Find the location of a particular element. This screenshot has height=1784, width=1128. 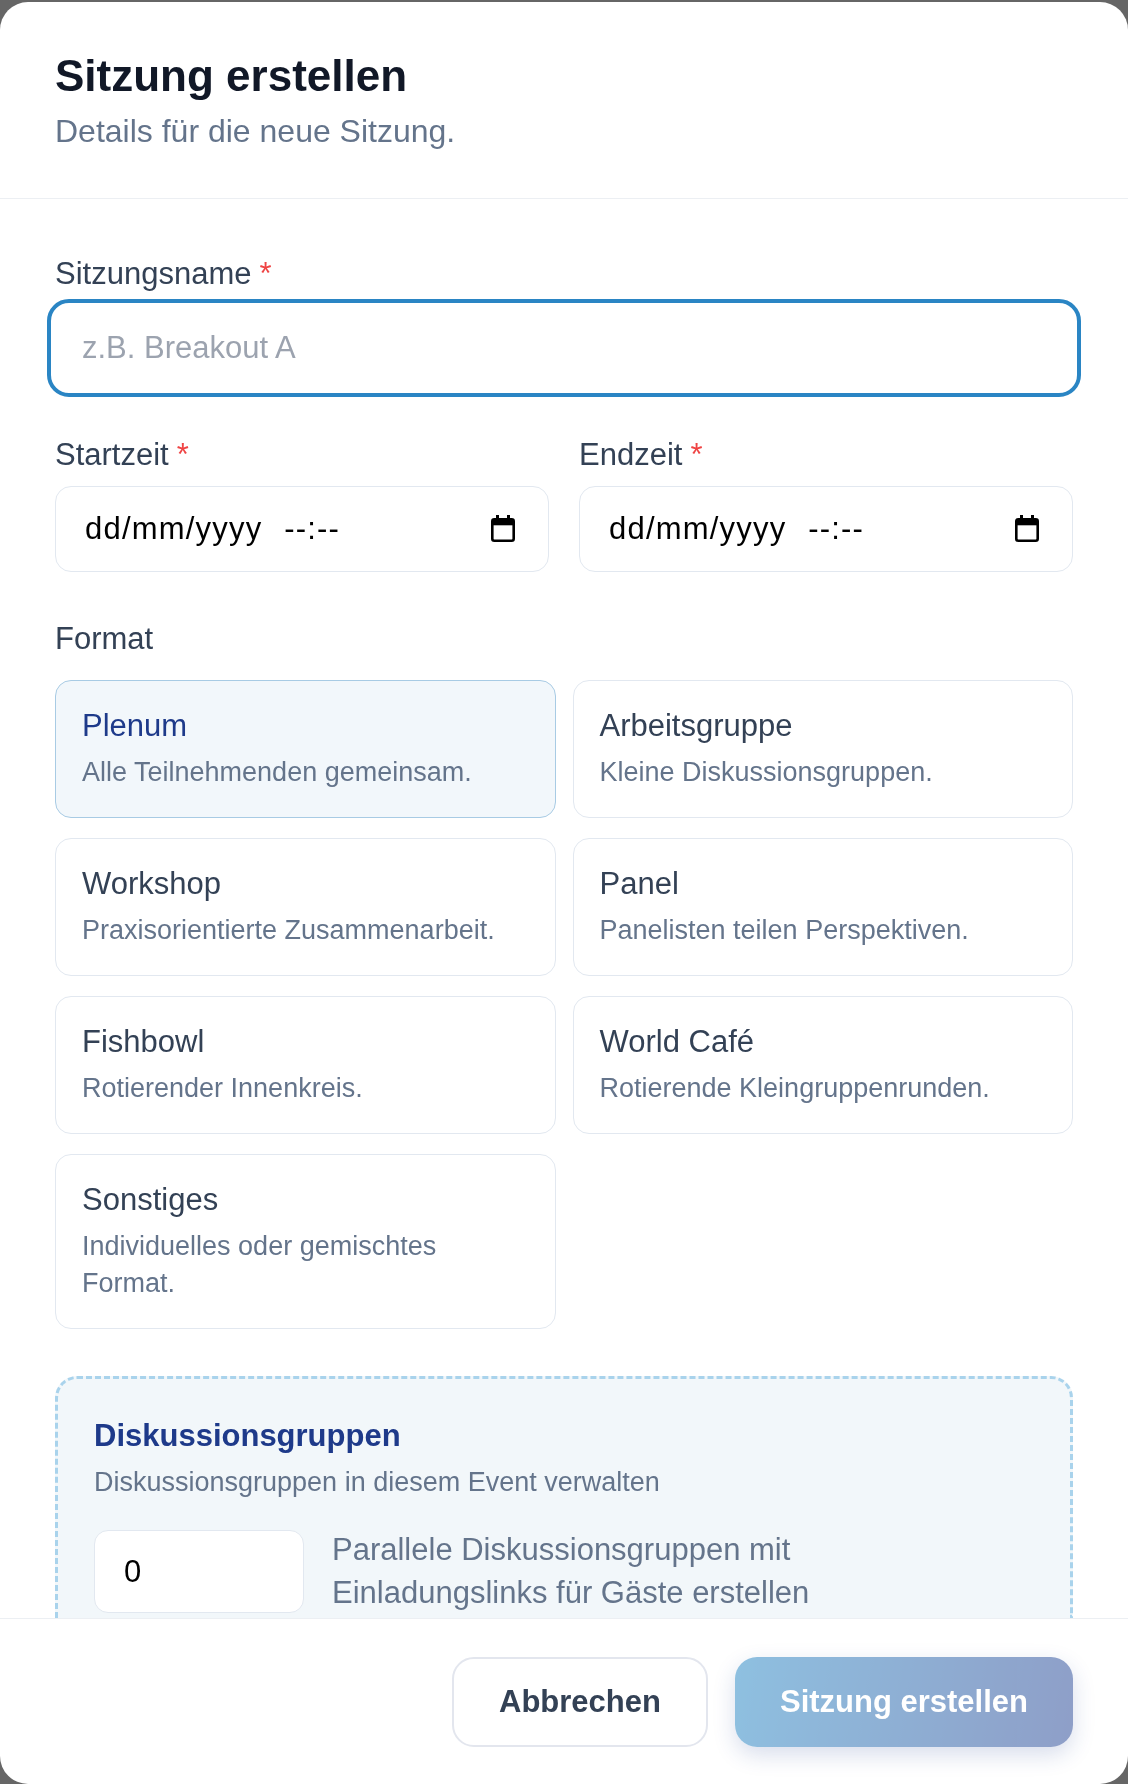

format-option-card: Sonstiges Individuelles oder gemischtes Format. is located at coordinates (305, 1241).